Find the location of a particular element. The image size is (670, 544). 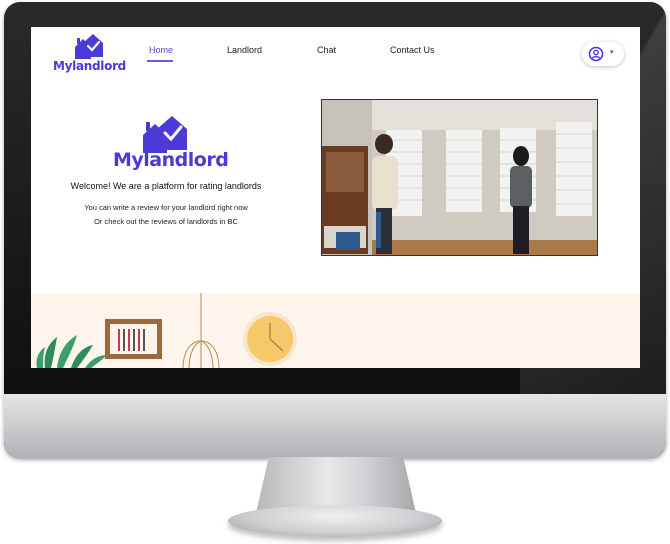

nav-contact-us-label: Contact Us is located at coordinates (412, 50).